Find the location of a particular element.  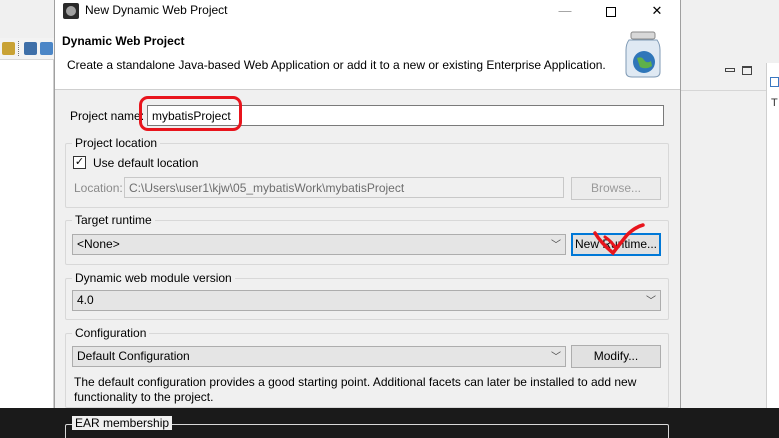

project-name-label: Project name: is located at coordinates (107, 116).